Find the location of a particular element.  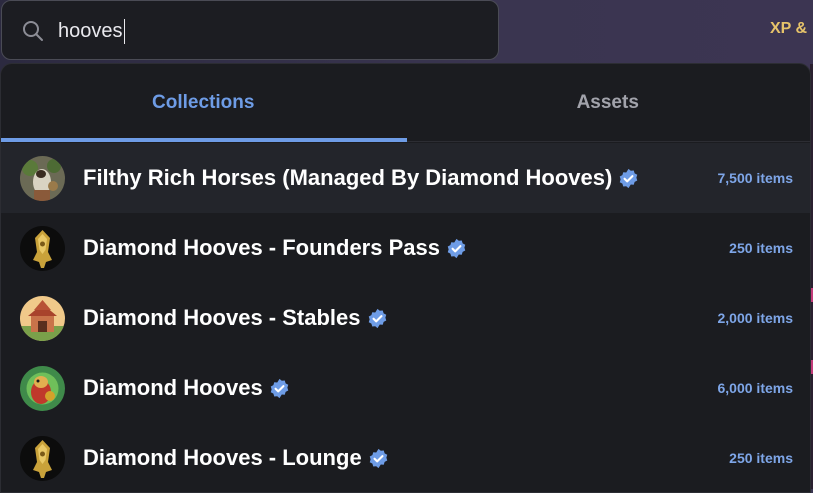

result-row: Diamond Hooves - Lounge 250 items is located at coordinates (405, 457).